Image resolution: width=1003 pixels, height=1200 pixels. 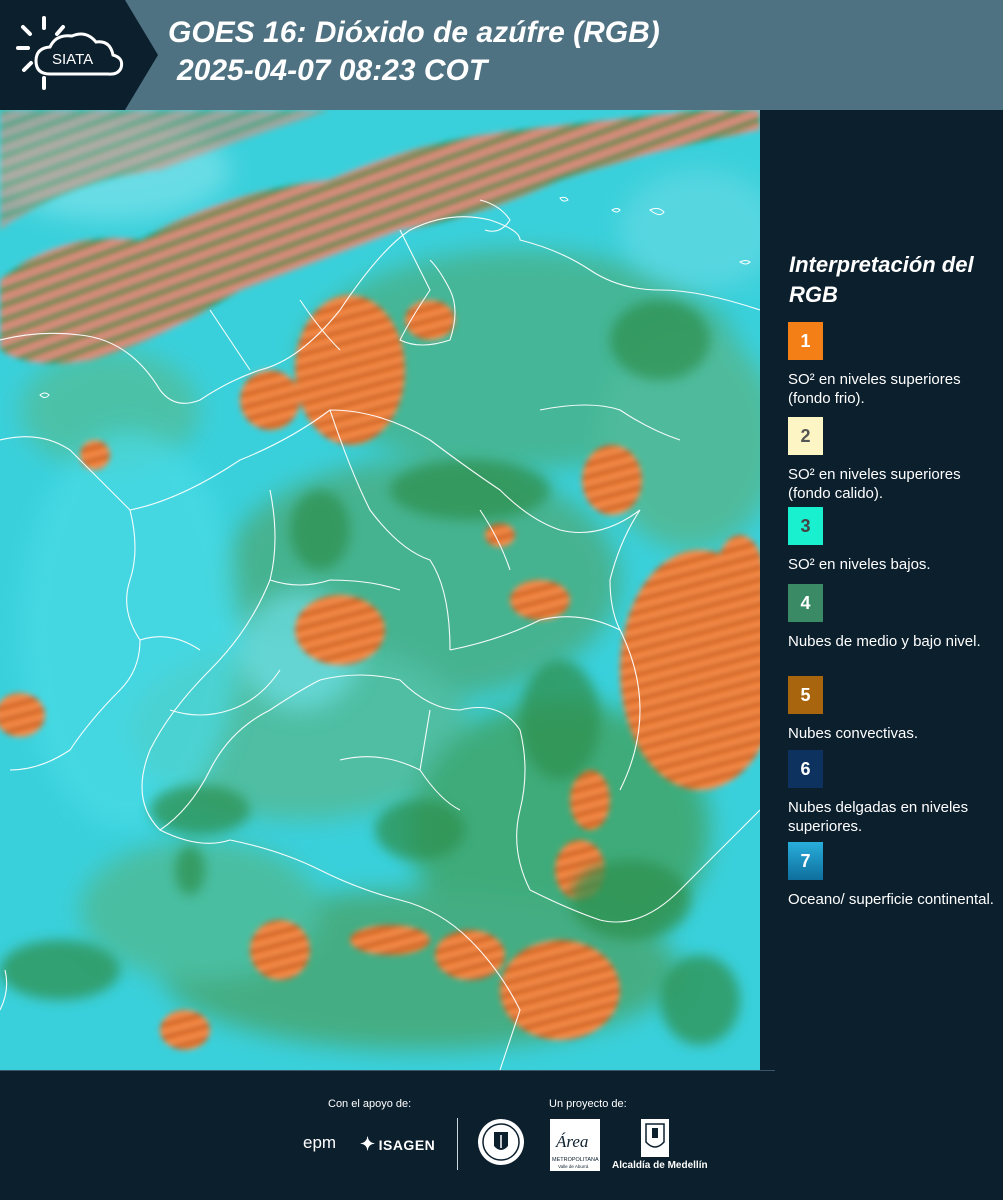 I want to click on legend-swatch-3: 3, so click(x=805, y=526).